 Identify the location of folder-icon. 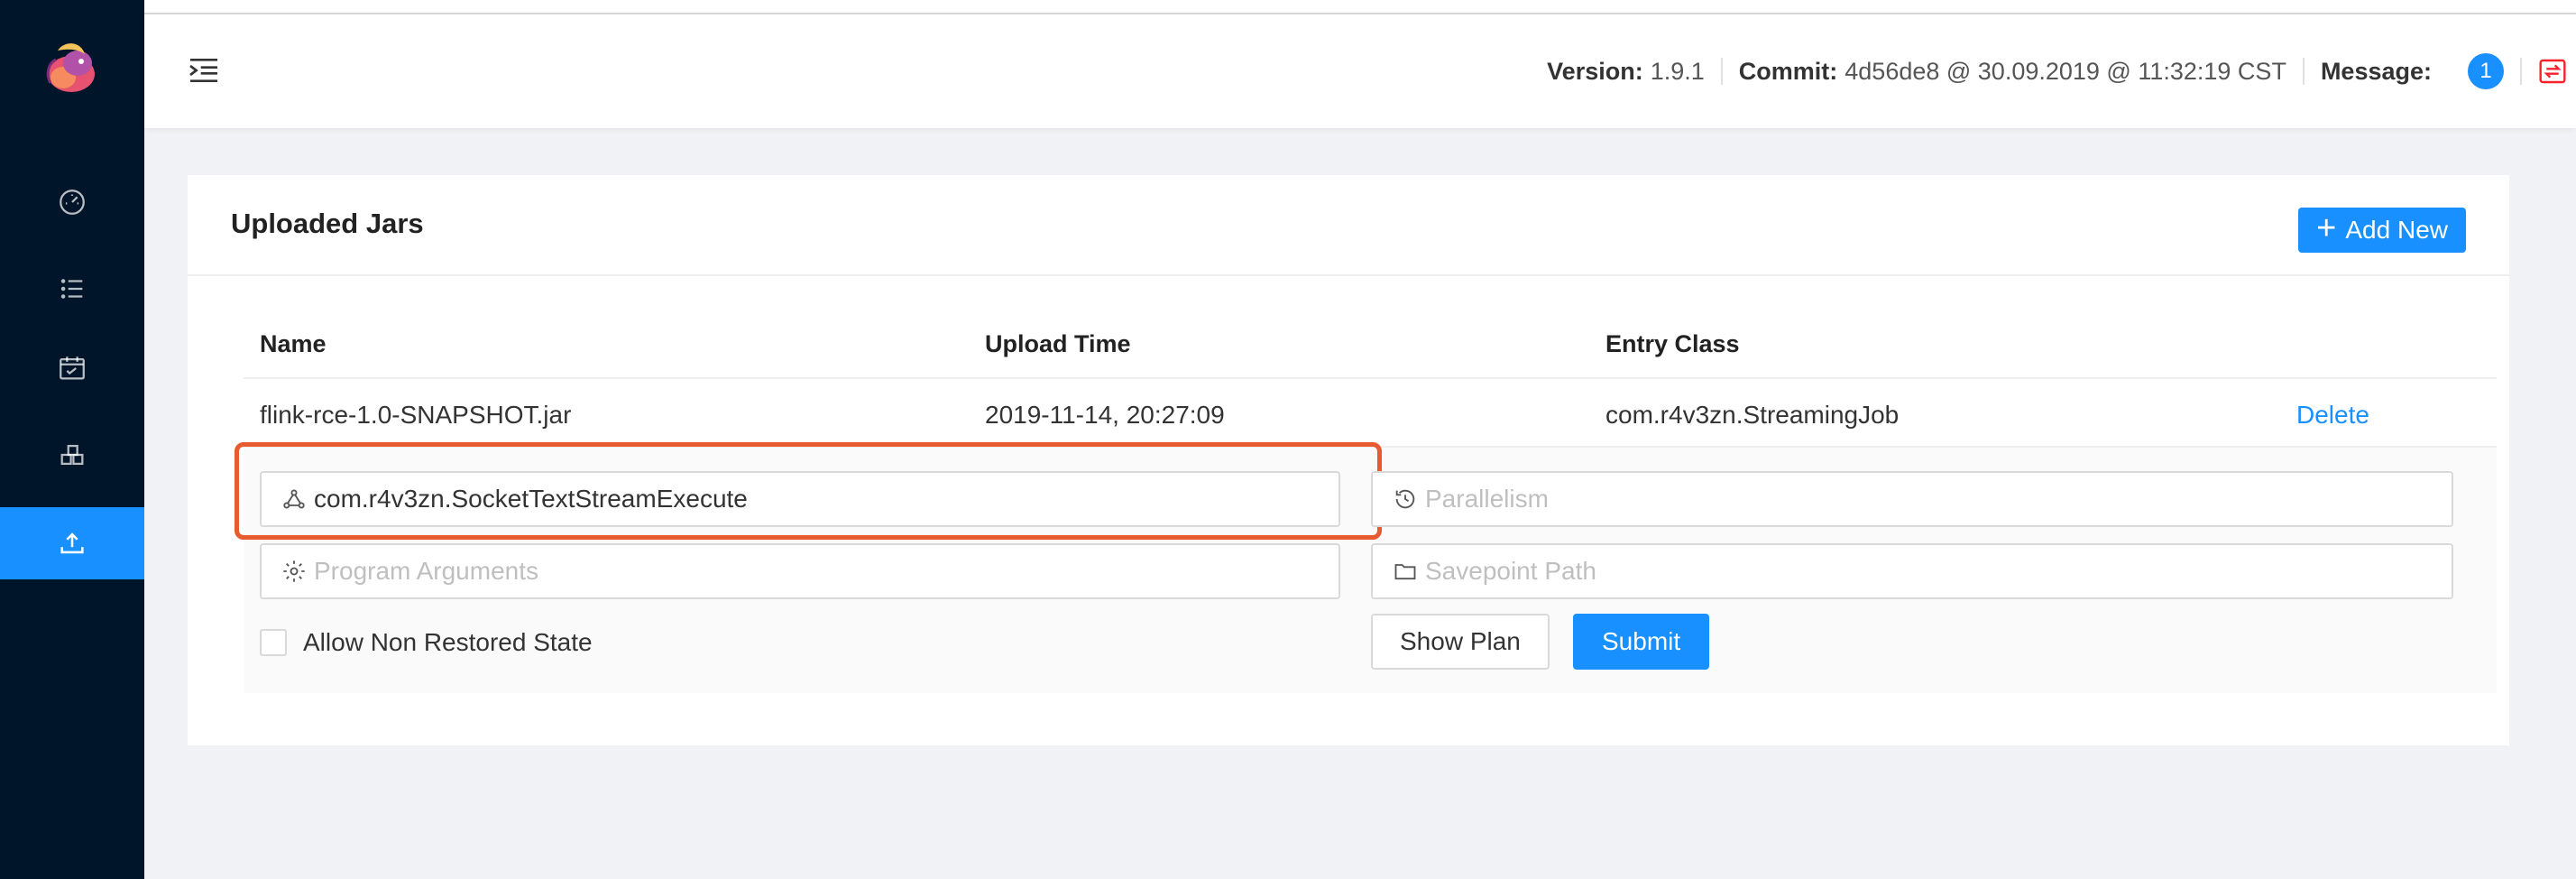
(1405, 572).